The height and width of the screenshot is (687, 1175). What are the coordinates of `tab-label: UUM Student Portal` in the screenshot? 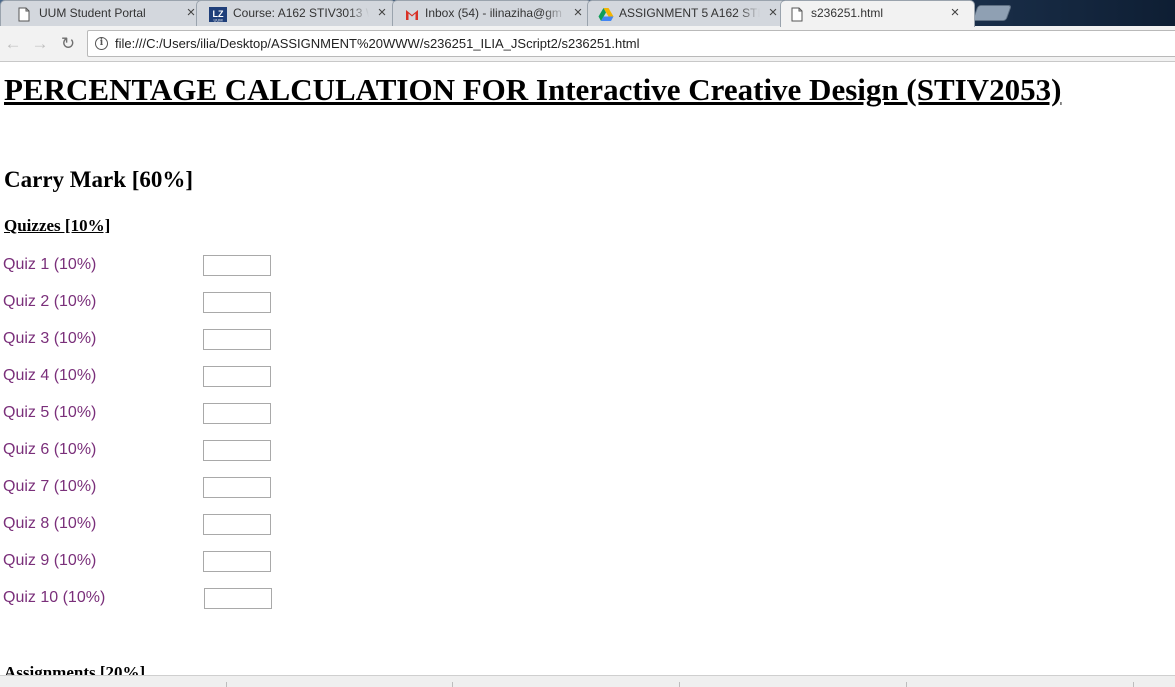 It's located at (92, 13).